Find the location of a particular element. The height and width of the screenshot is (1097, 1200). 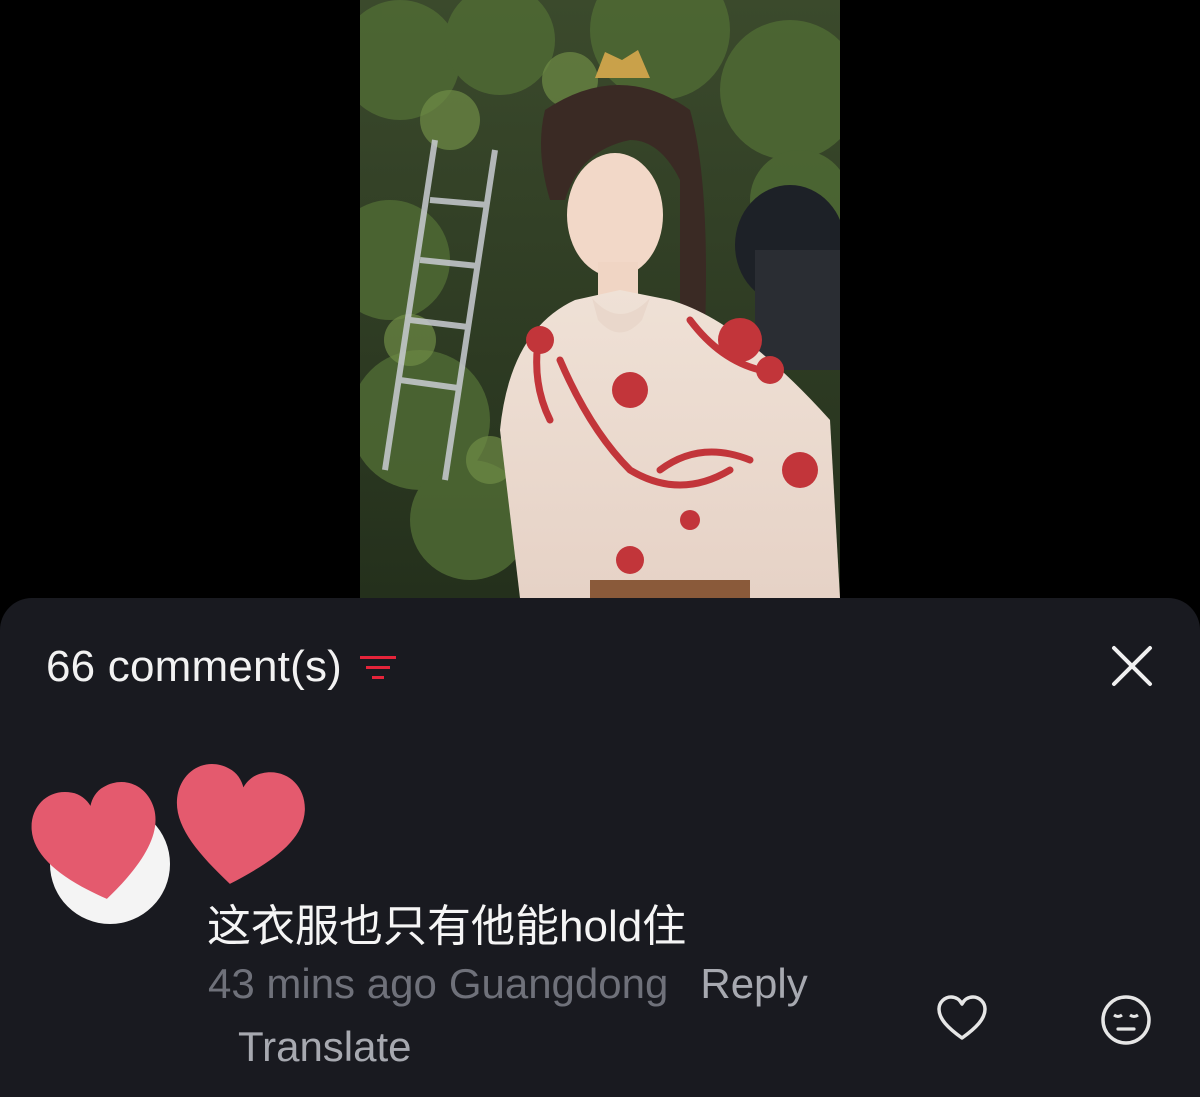

emoji-reaction-button is located at coordinates (1126, 1020).